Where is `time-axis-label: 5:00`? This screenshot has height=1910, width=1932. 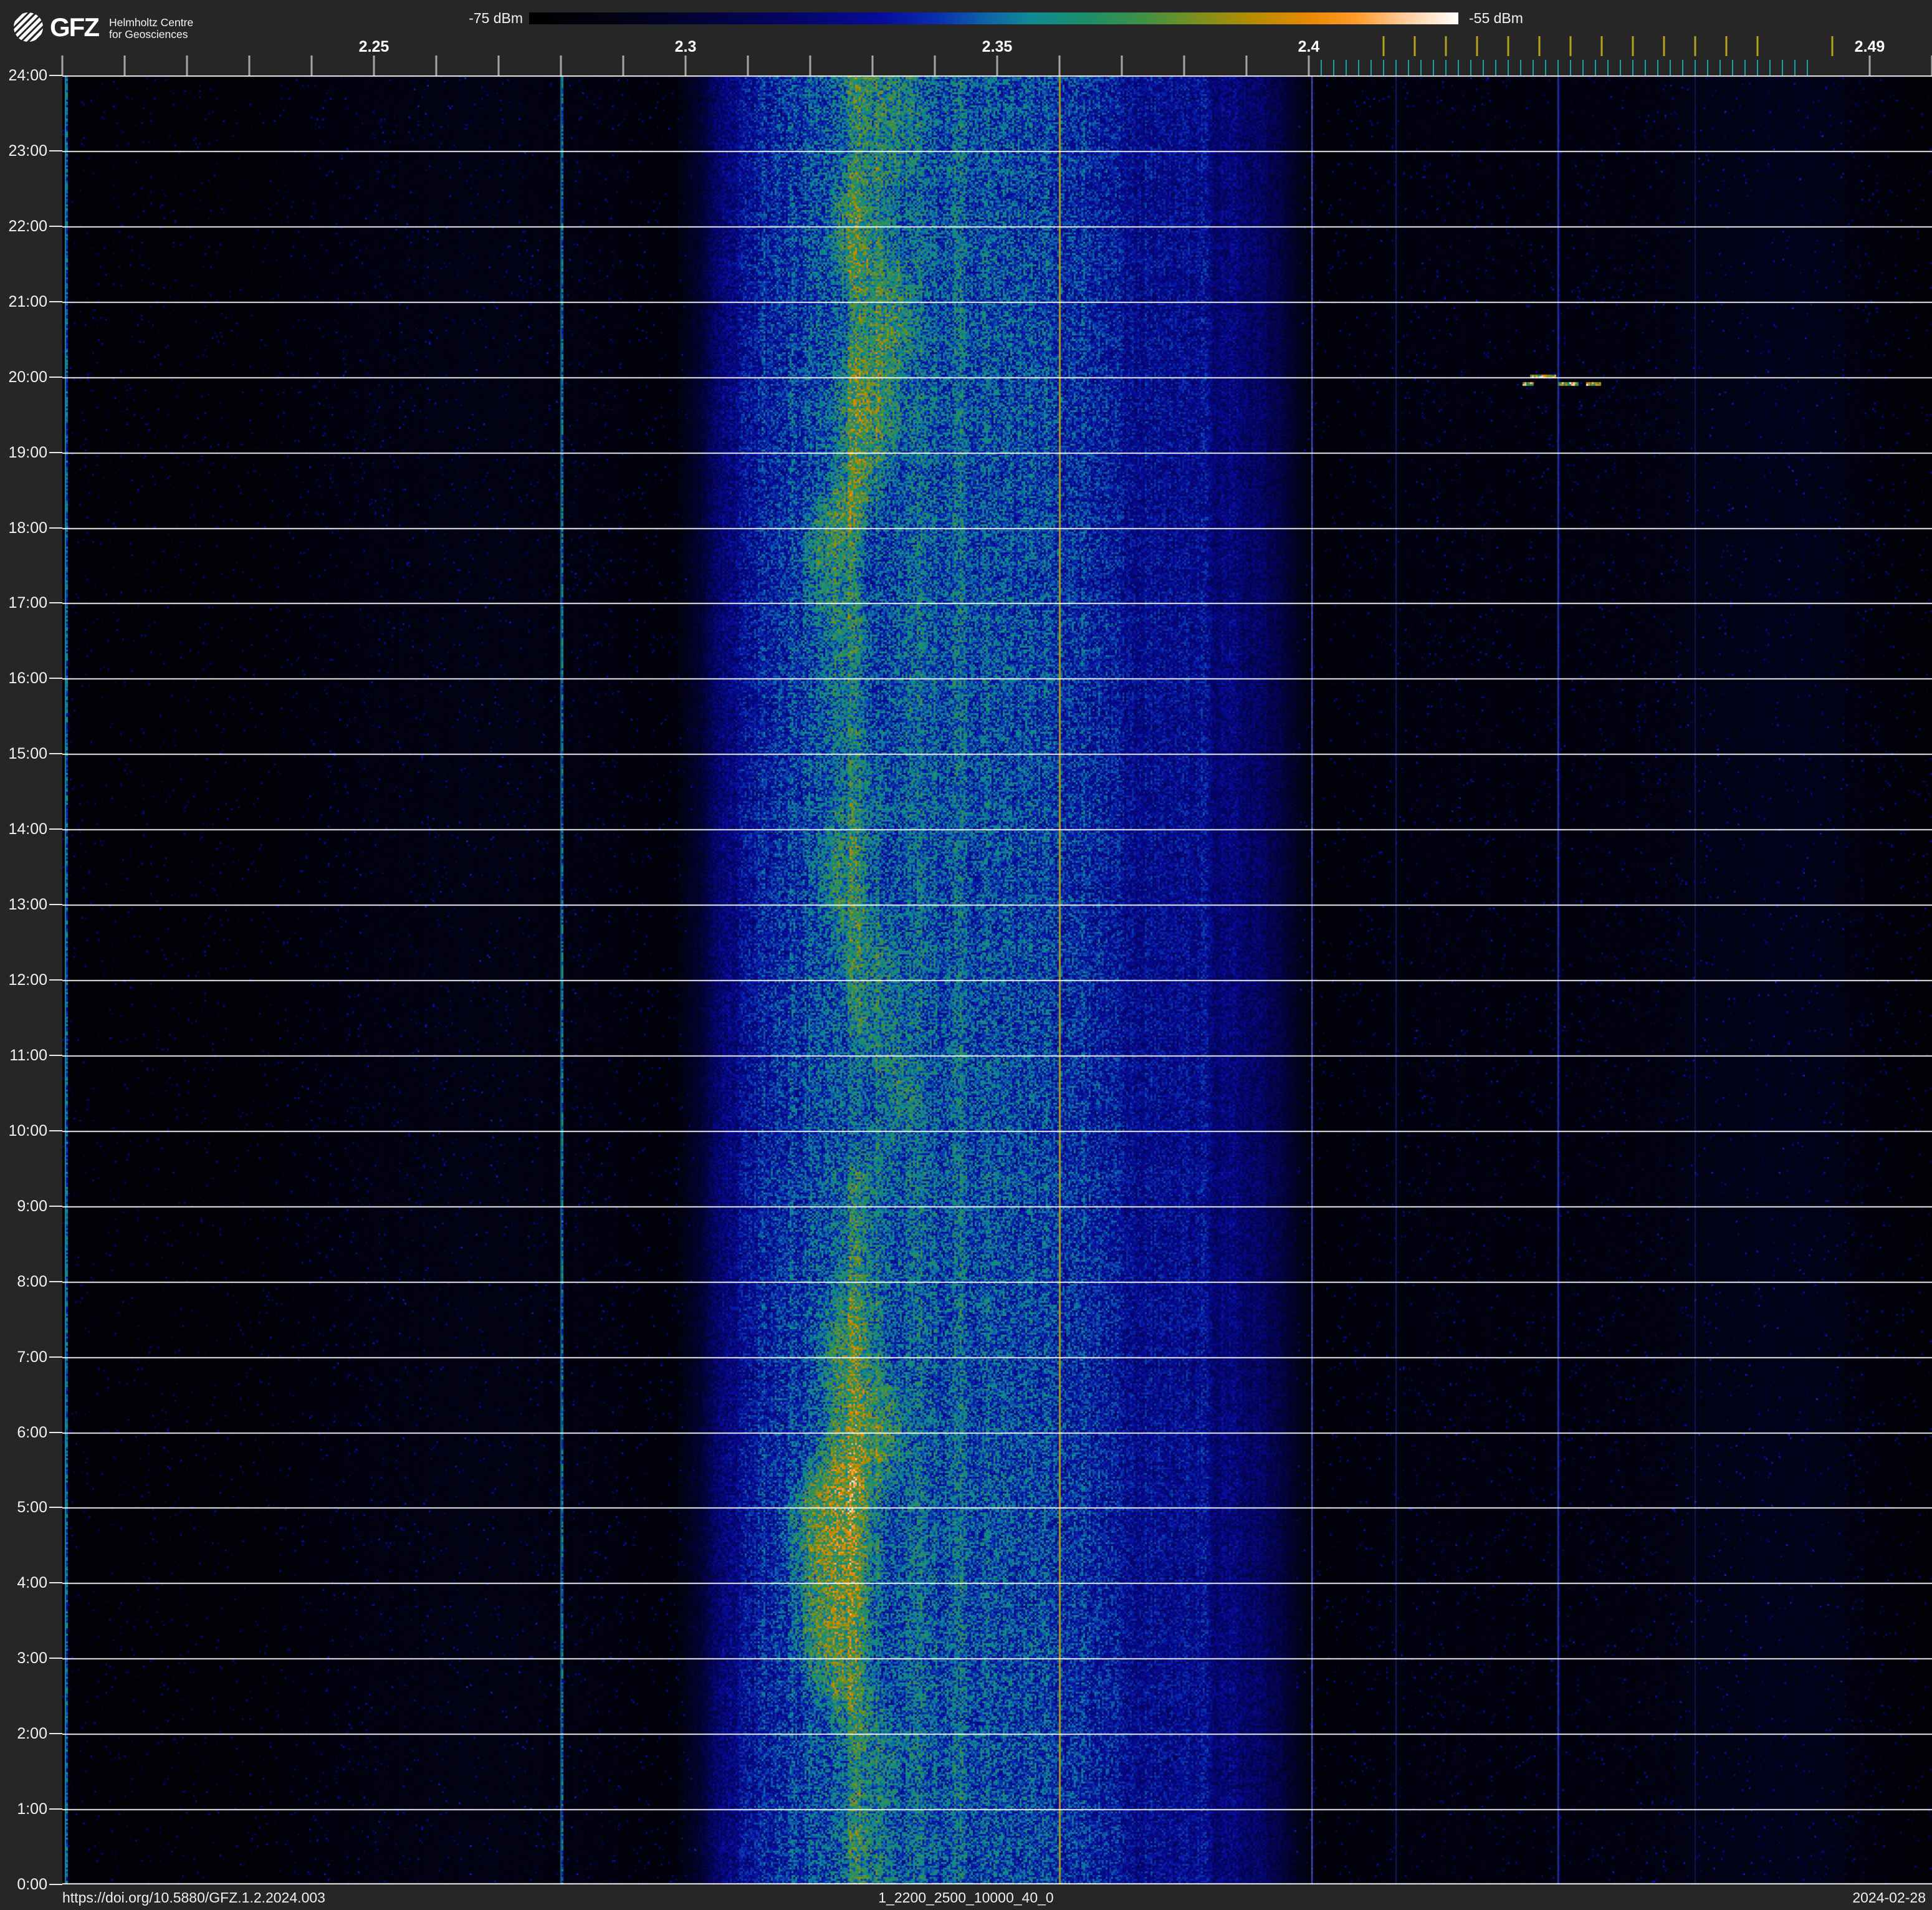
time-axis-label: 5:00 is located at coordinates (32, 1508).